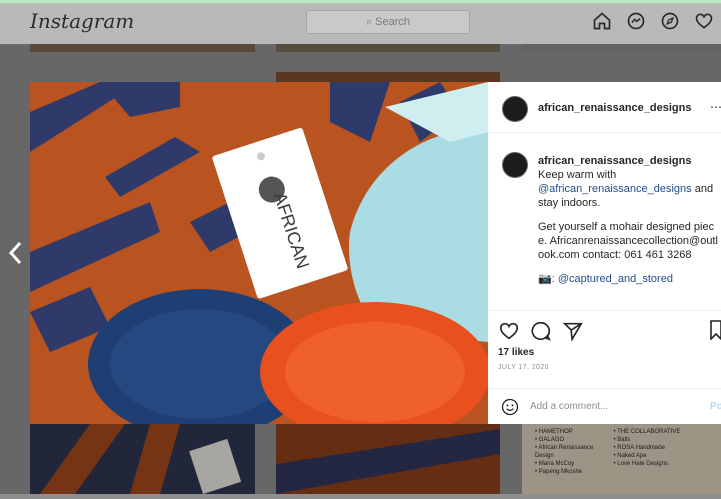  I want to click on caption-mention-link: @african_renaissance_designs, so click(615, 189).